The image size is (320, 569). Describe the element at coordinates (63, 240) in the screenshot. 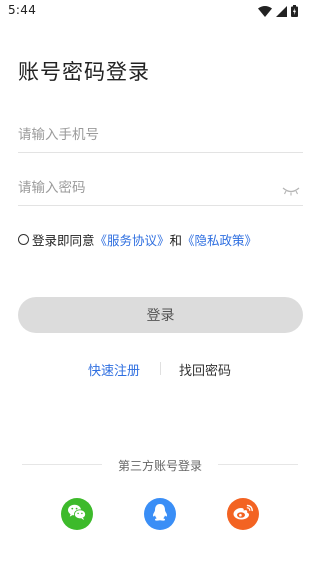

I see `agreement-prefix: 登录即同意` at that location.